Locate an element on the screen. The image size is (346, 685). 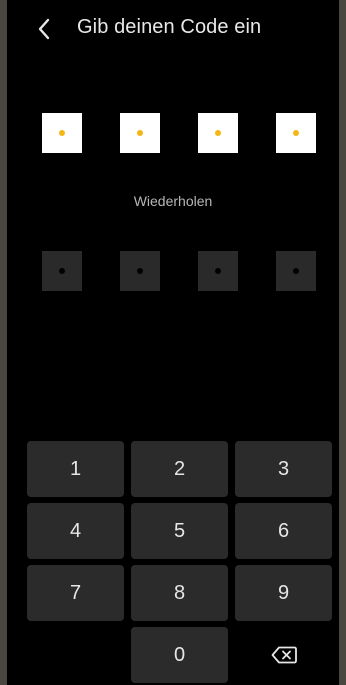
key-3: 3 is located at coordinates (283, 469).